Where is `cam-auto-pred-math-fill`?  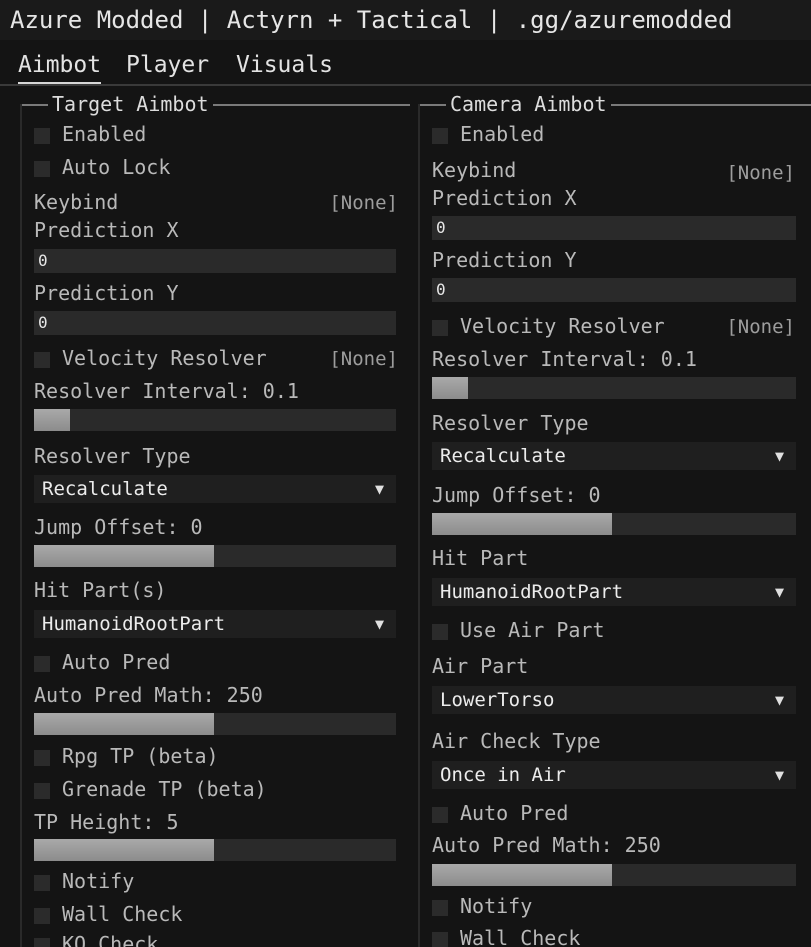
cam-auto-pred-math-fill is located at coordinates (522, 875).